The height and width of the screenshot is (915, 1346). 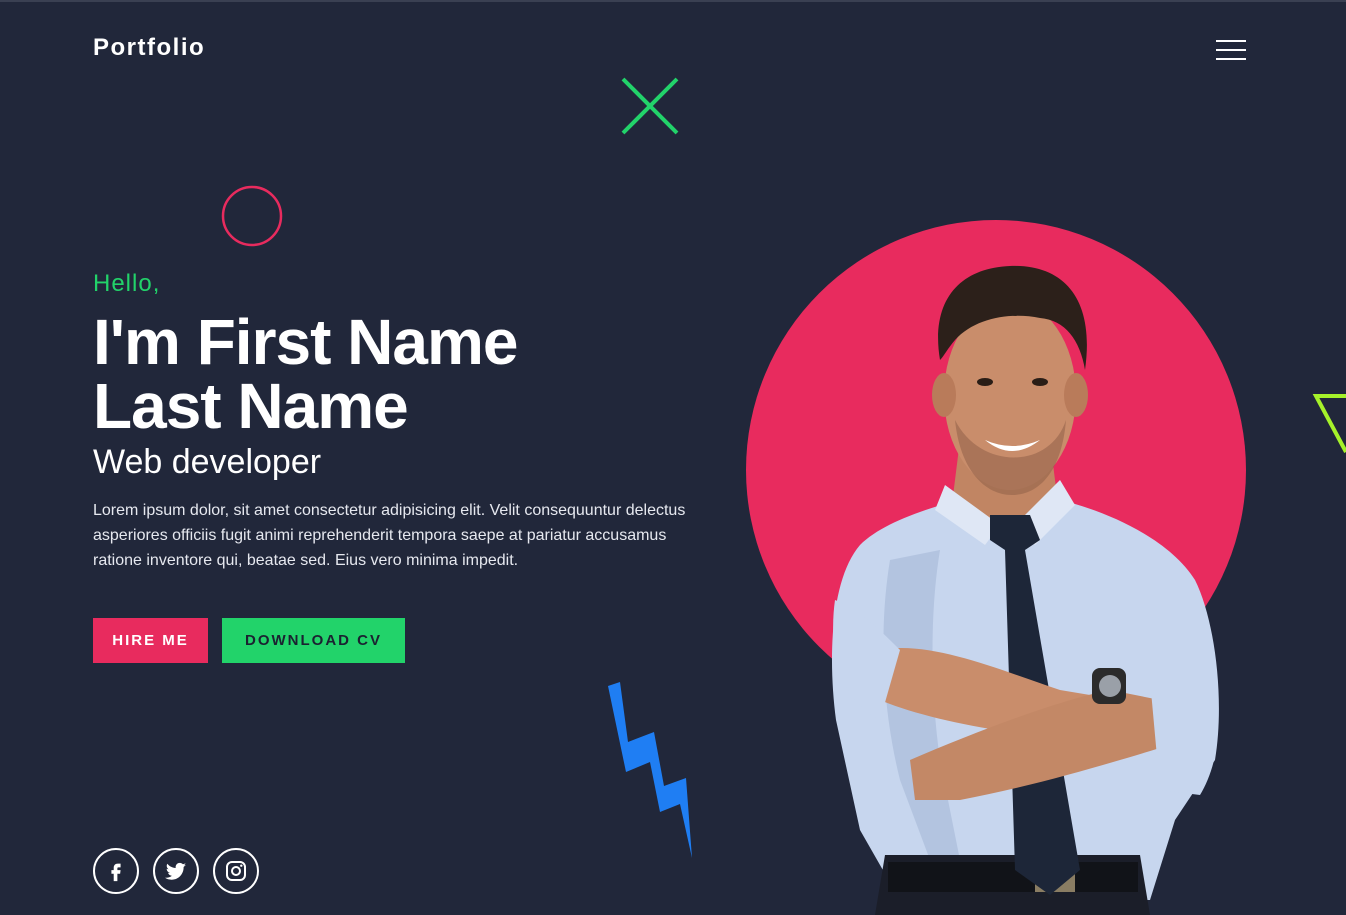 I want to click on twitter-link, so click(x=176, y=871).